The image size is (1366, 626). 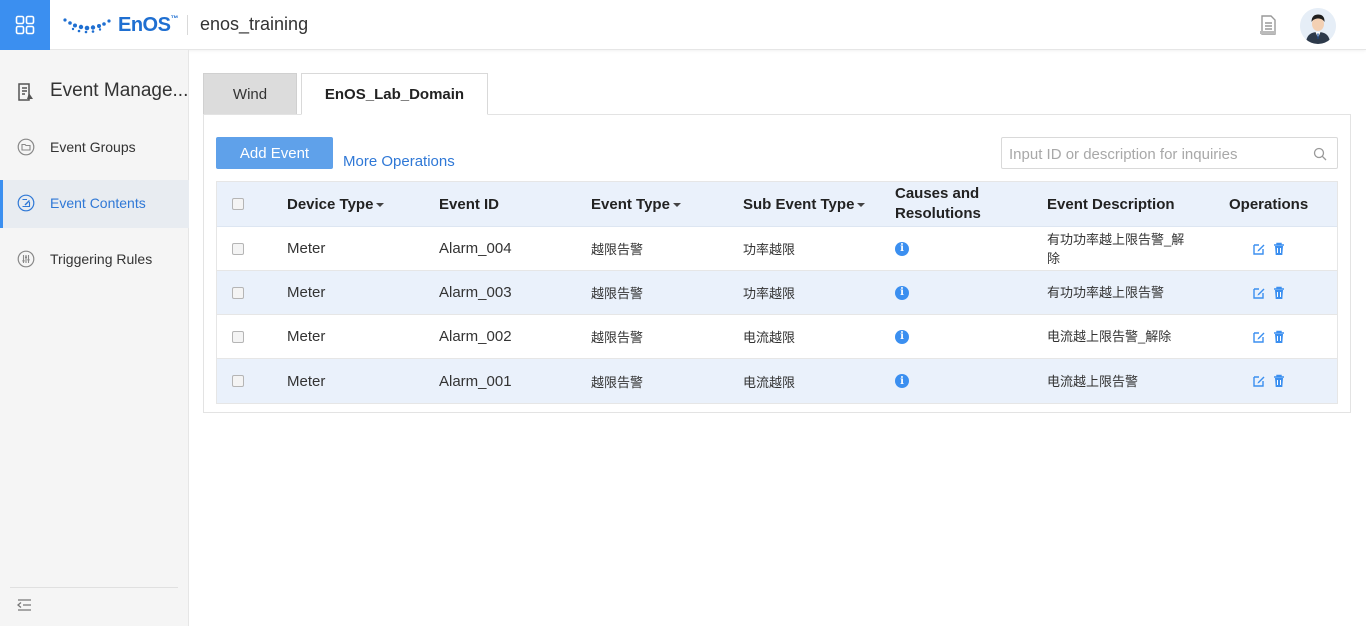 I want to click on sidebar-item-label: Event Contents, so click(x=98, y=203).